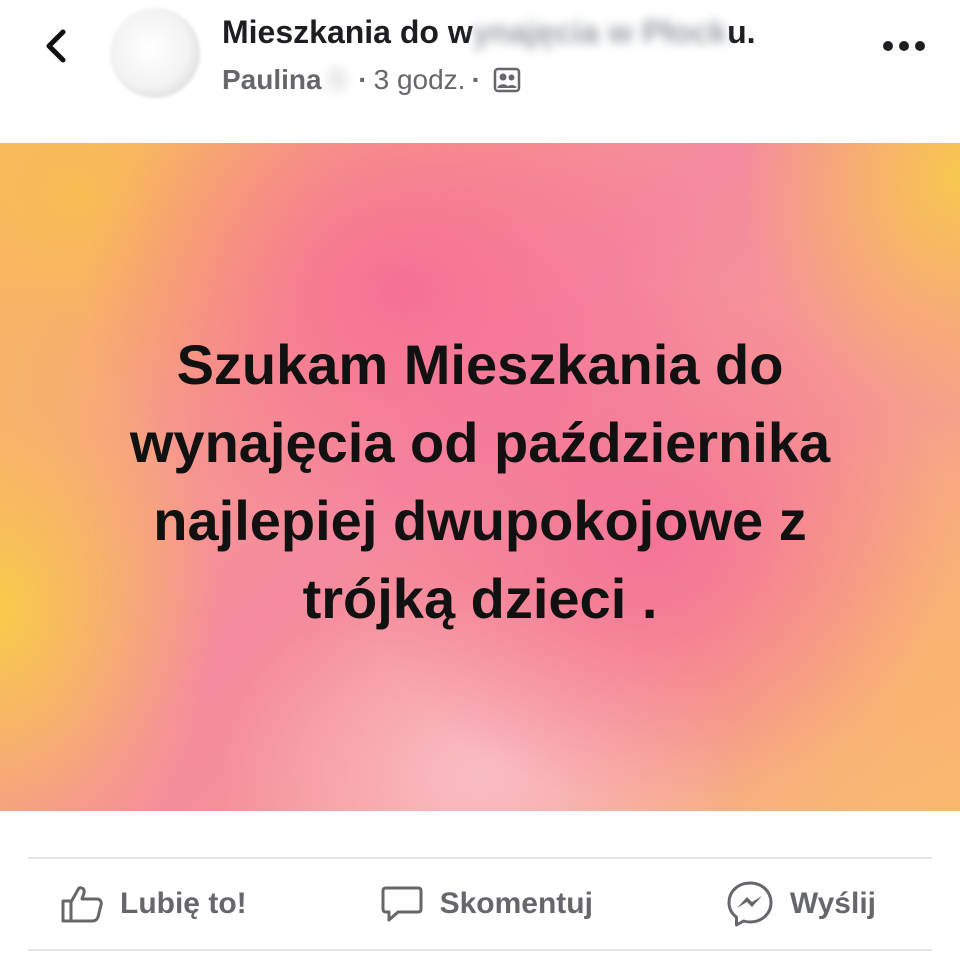  I want to click on post-time: 3 godz., so click(420, 80).